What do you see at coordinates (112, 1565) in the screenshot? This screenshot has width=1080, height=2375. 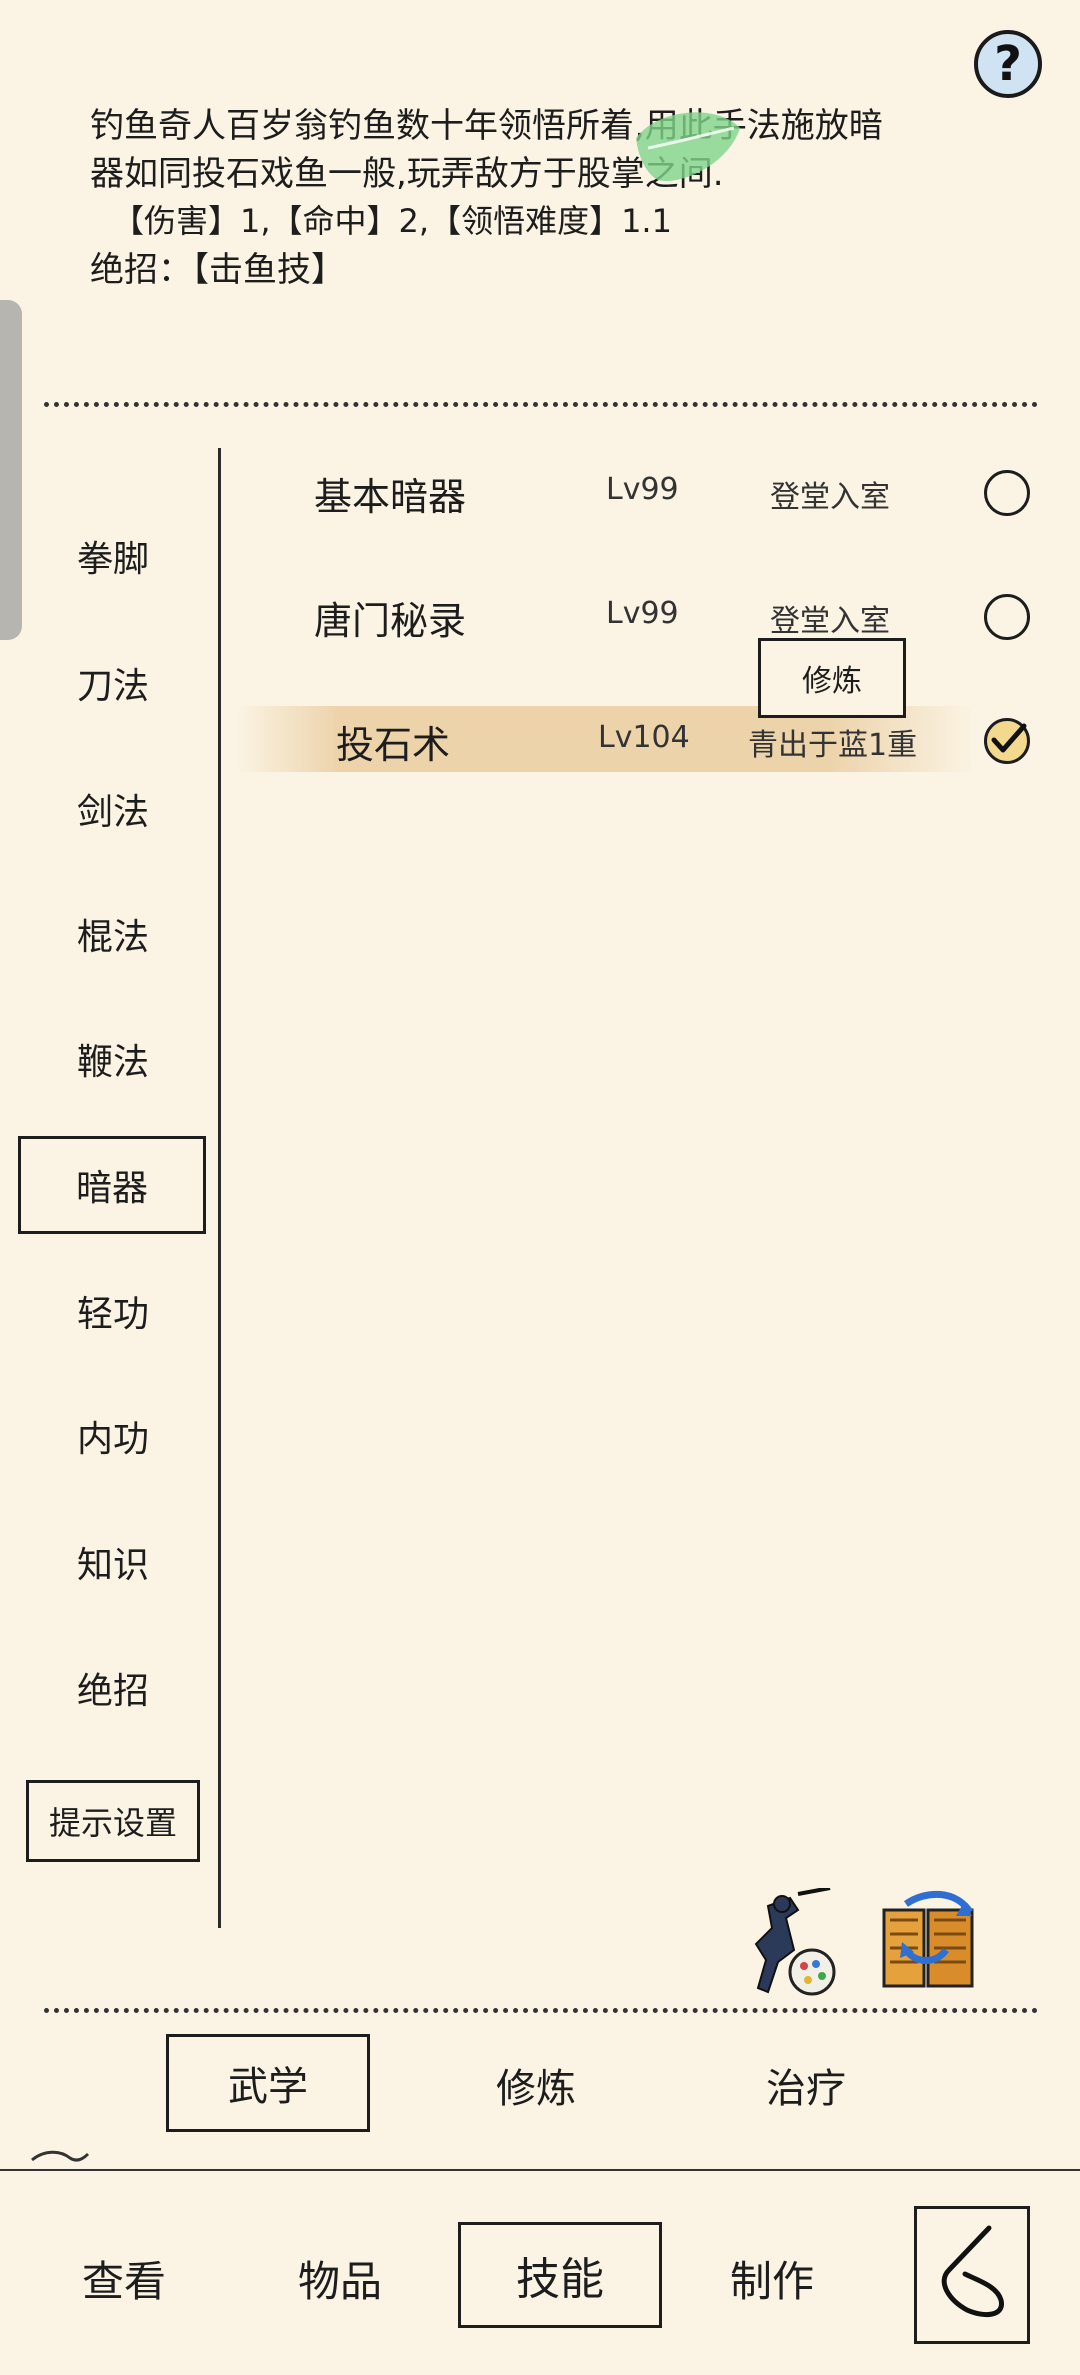 I see `category-label: 知识` at bounding box center [112, 1565].